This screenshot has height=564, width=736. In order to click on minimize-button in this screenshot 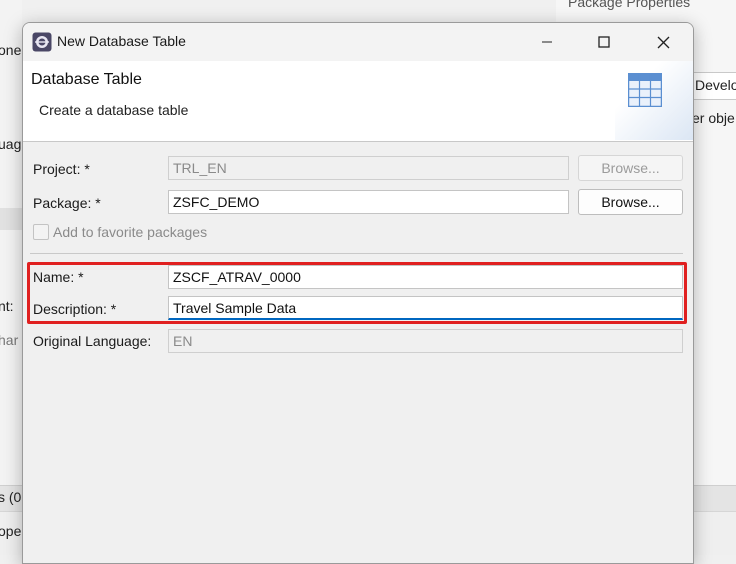, I will do `click(547, 42)`.